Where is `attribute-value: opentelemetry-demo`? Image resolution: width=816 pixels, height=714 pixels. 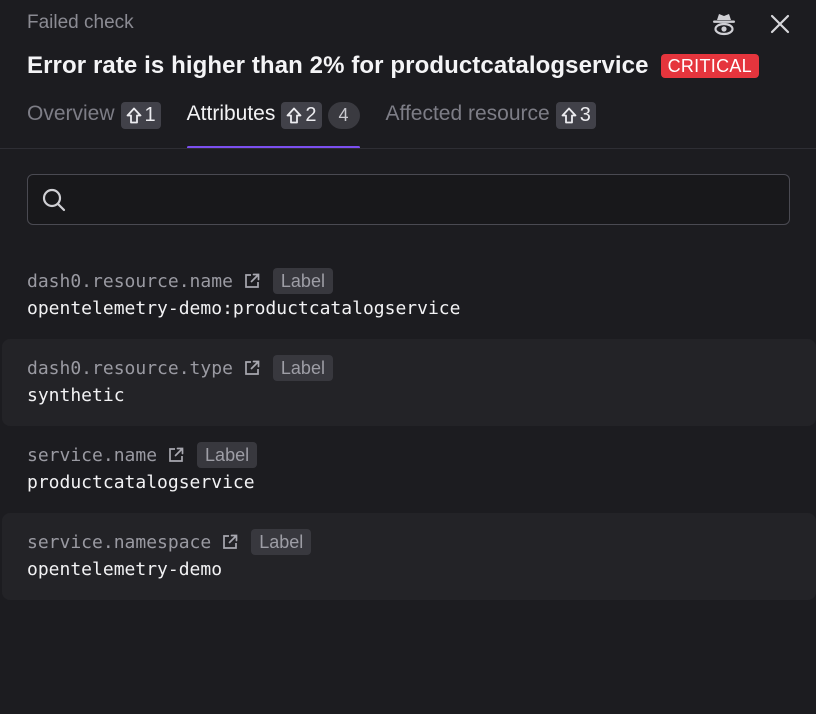 attribute-value: opentelemetry-demo is located at coordinates (125, 569).